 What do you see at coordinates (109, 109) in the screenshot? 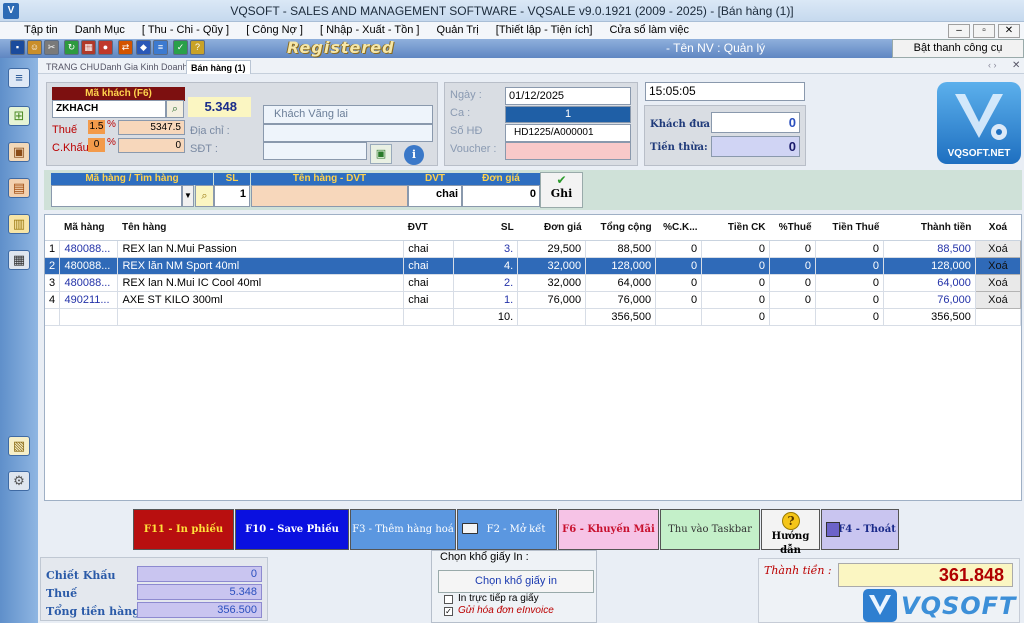
I see `customer-code-input: ZKHACH` at bounding box center [109, 109].